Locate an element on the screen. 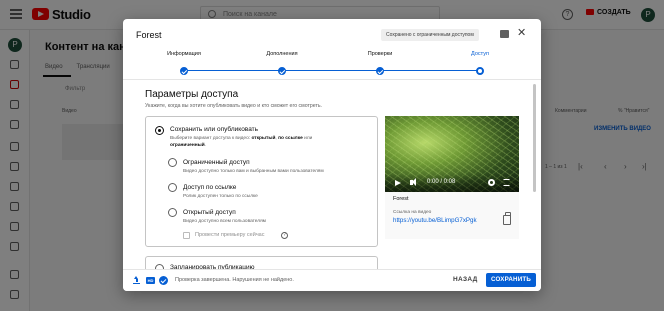 The width and height of the screenshot is (664, 311). desc-part: . is located at coordinates (205, 145).